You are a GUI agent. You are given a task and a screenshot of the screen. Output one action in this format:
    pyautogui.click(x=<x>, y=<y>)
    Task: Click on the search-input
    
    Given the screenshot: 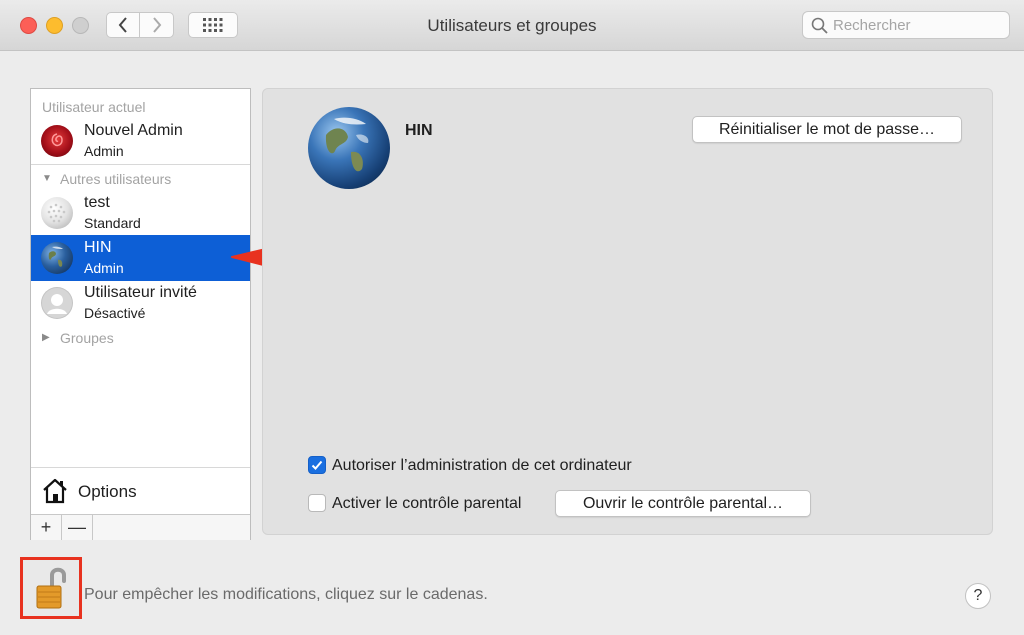 What is the action you would take?
    pyautogui.click(x=918, y=25)
    